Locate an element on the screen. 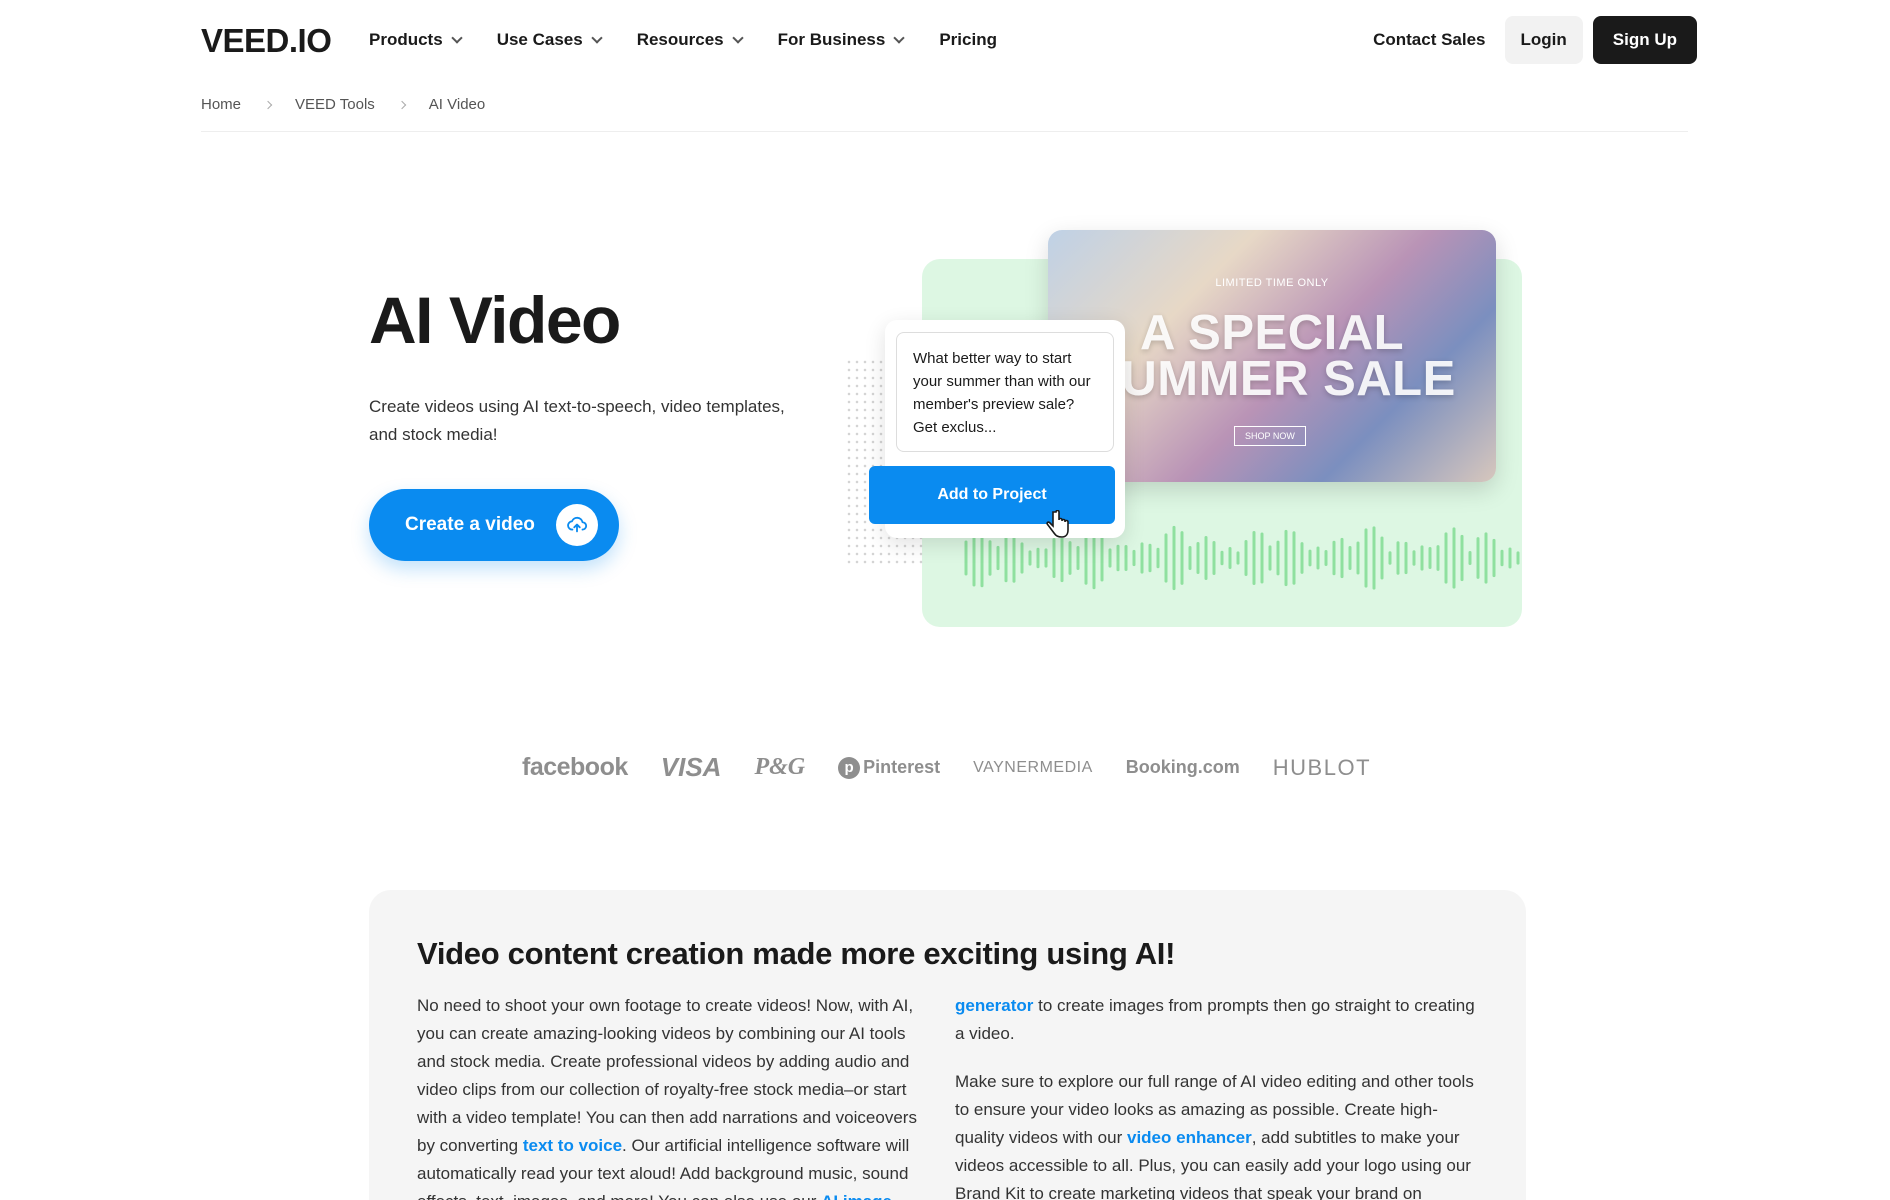 The width and height of the screenshot is (1890, 1200). visa-logo: VISA is located at coordinates (691, 767).